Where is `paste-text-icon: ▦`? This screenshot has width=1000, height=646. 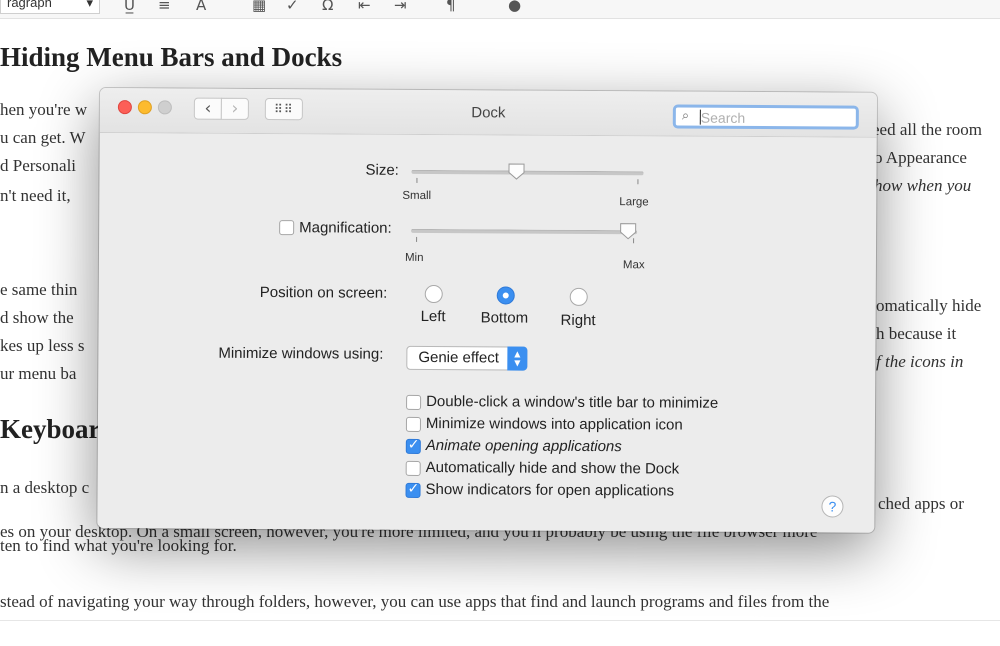
paste-text-icon: ▦ is located at coordinates (259, 7).